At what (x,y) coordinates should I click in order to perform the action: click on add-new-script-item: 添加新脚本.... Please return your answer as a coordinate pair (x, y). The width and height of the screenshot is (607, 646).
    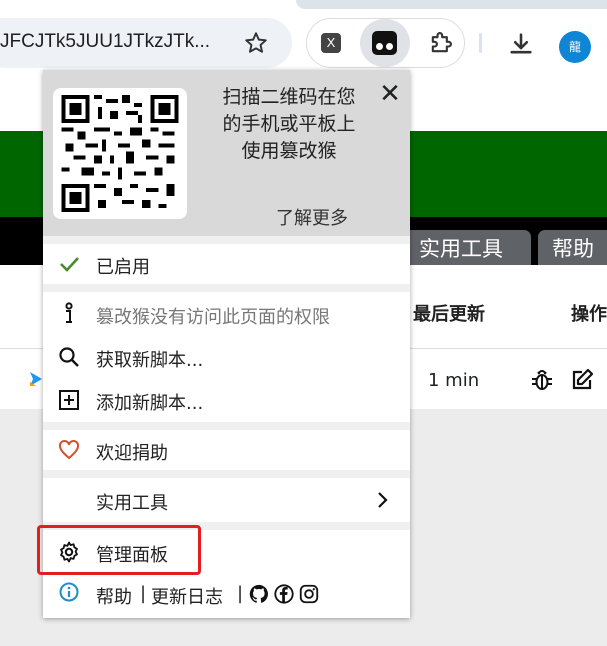
    Looking at the image, I should click on (226, 400).